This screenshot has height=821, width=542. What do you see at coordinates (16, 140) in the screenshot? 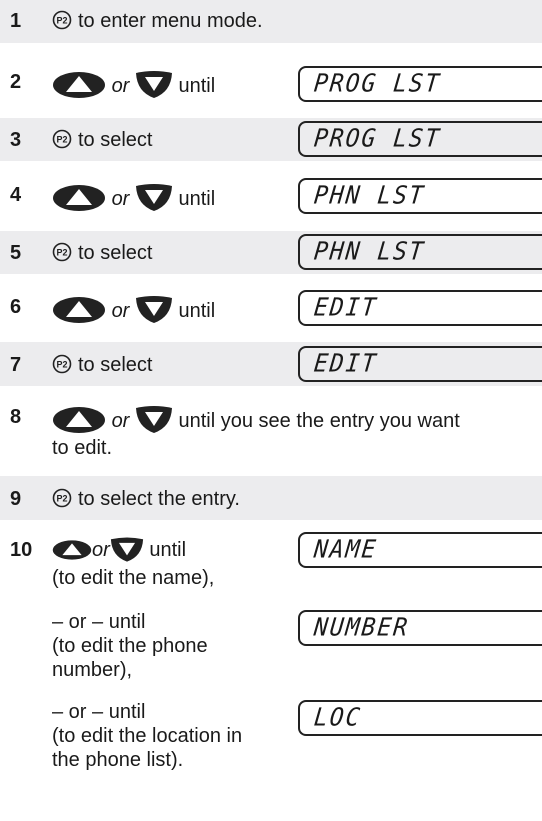
I see `step-number: 3` at bounding box center [16, 140].